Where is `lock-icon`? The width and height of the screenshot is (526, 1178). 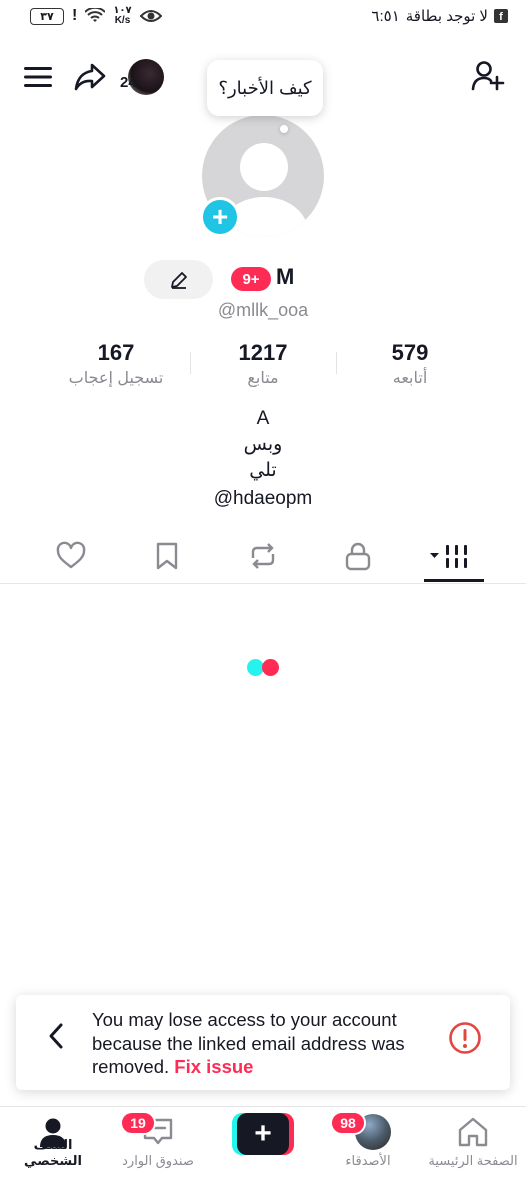
lock-icon is located at coordinates (358, 556).